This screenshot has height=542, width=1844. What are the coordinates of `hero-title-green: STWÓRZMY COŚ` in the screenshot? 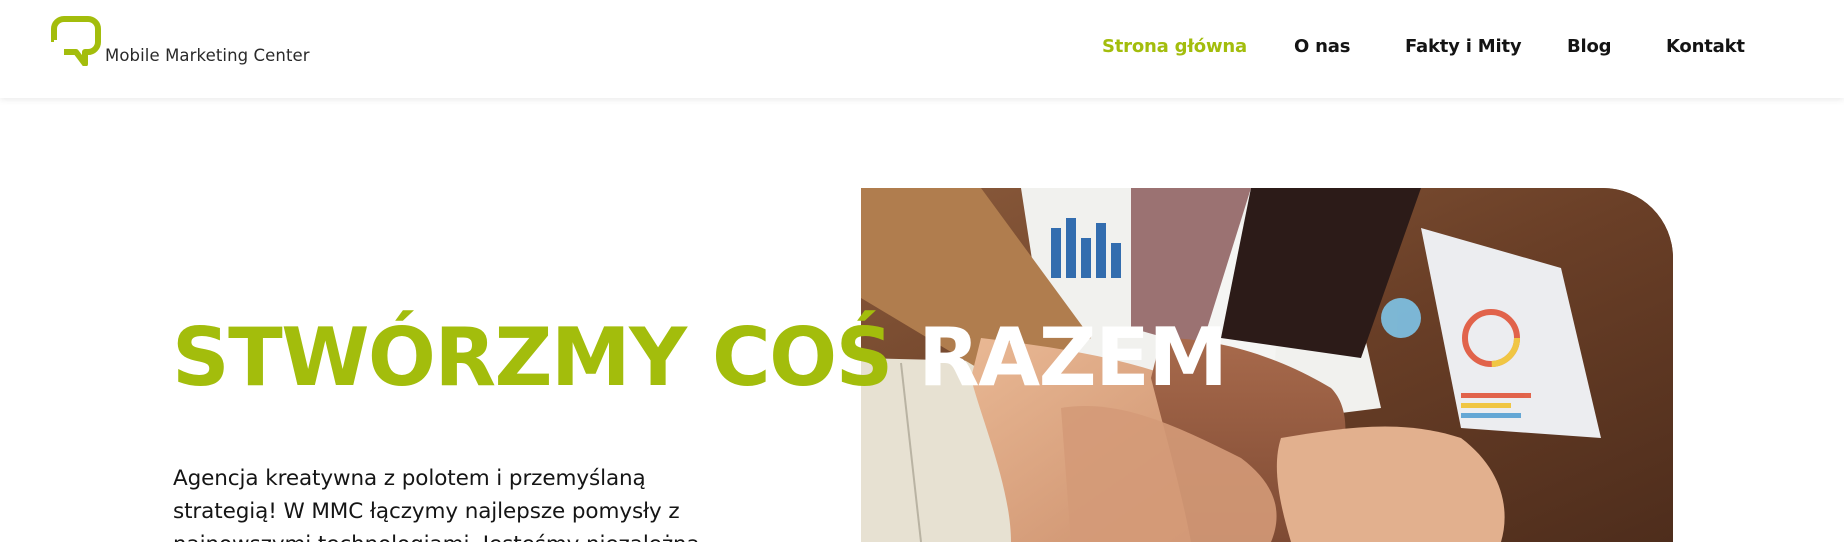 It's located at (532, 357).